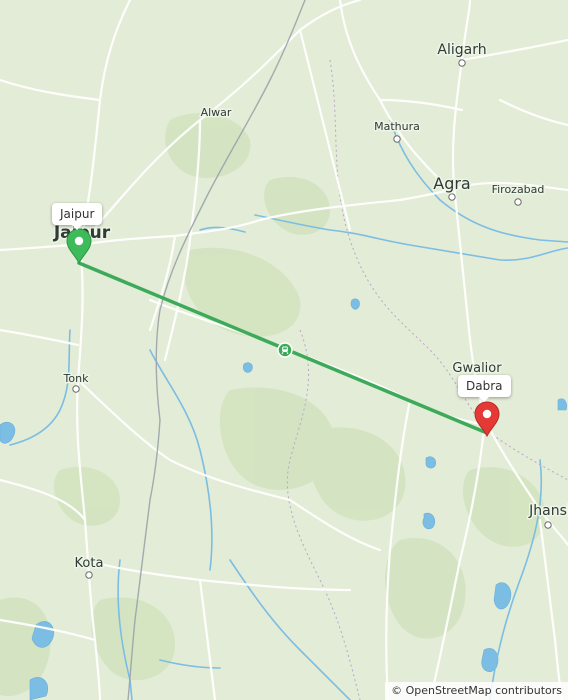 The height and width of the screenshot is (700, 568). Describe the element at coordinates (477, 368) in the screenshot. I see `place-label-gwalior: Gwalior` at that location.